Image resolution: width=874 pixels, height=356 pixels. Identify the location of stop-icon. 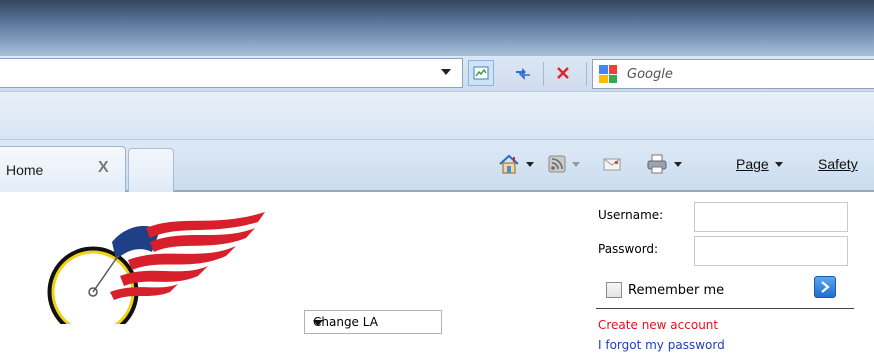
(563, 73).